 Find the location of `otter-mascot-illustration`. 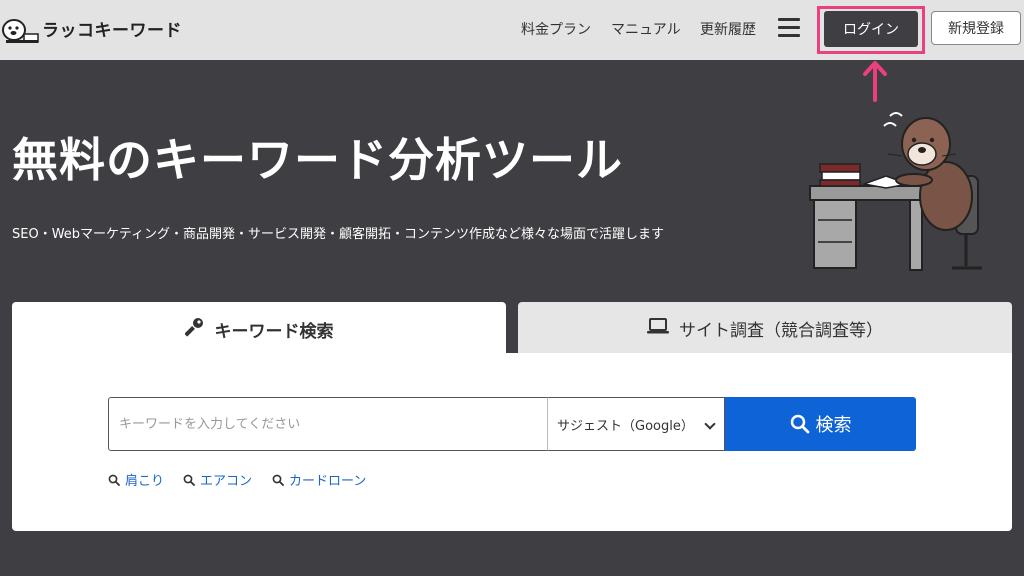

otter-mascot-illustration is located at coordinates (895, 191).